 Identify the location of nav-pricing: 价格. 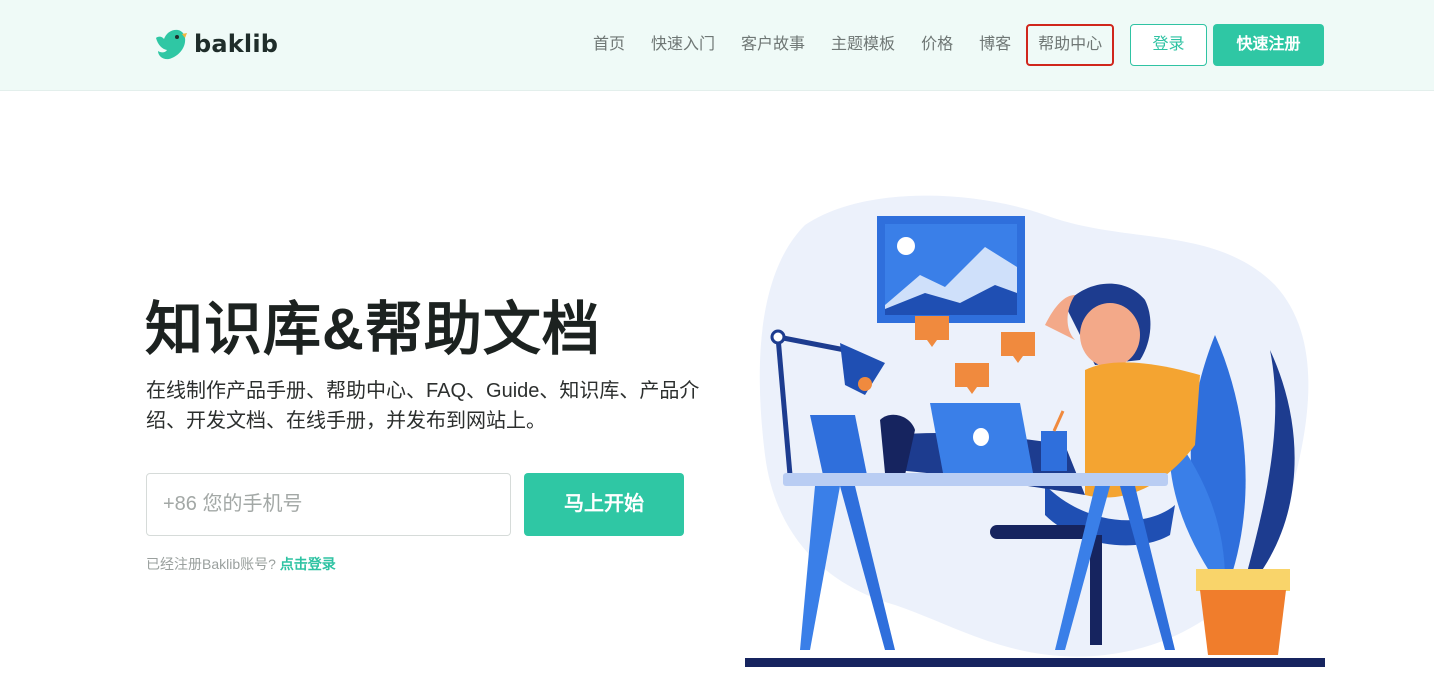
(937, 45).